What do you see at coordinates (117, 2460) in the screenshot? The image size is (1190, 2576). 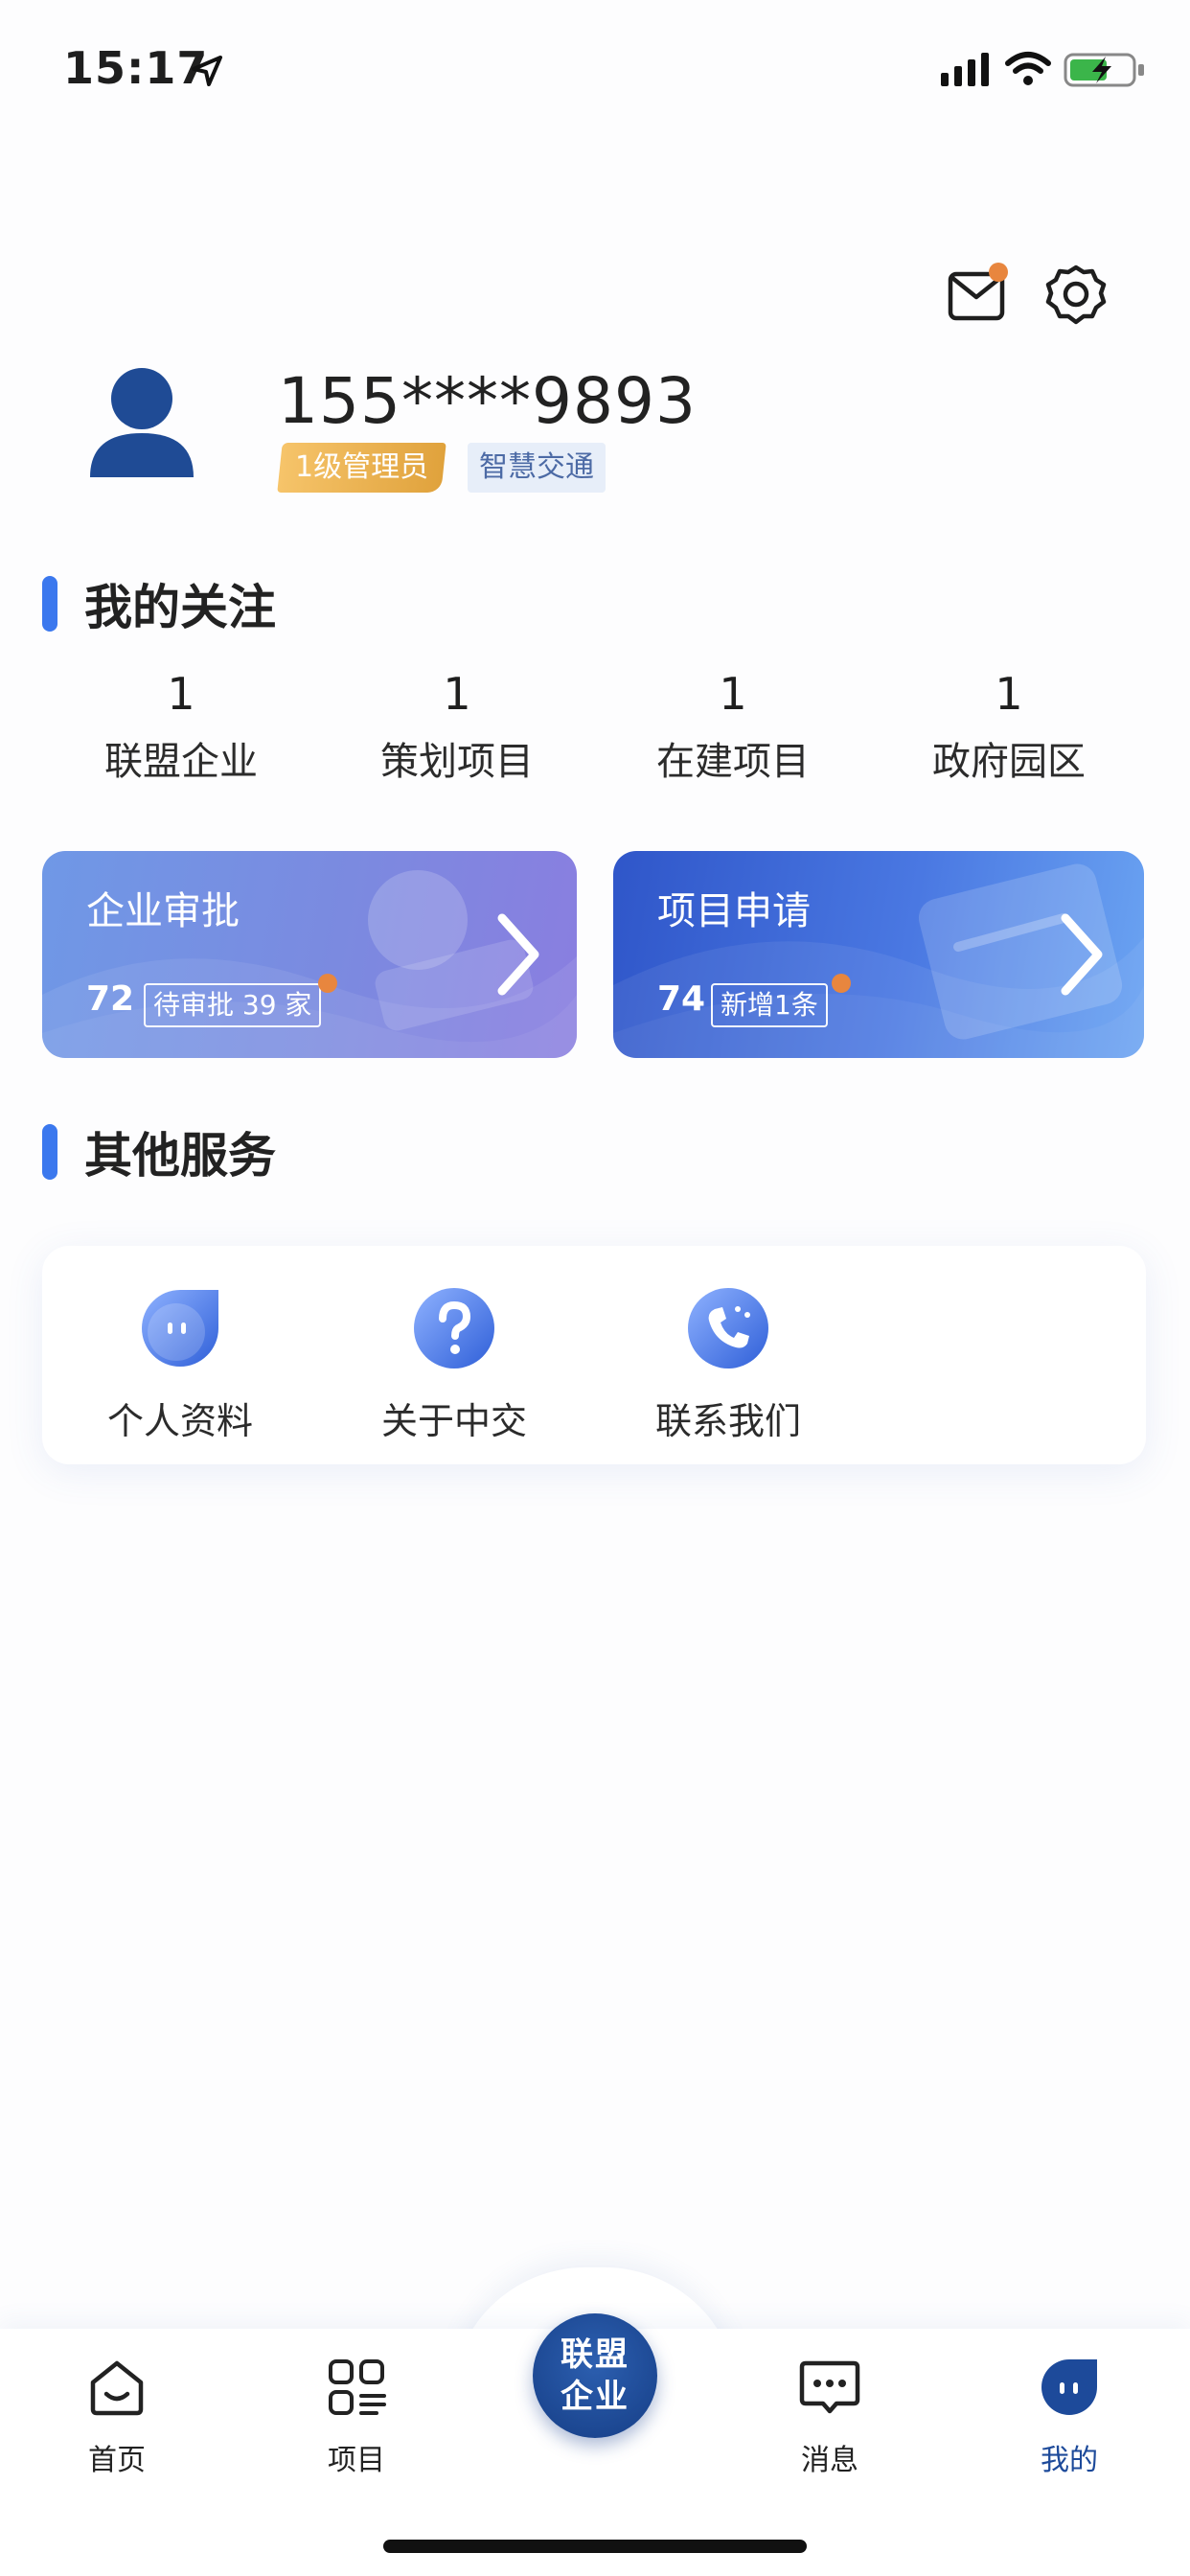 I see `tab-label: 首页` at bounding box center [117, 2460].